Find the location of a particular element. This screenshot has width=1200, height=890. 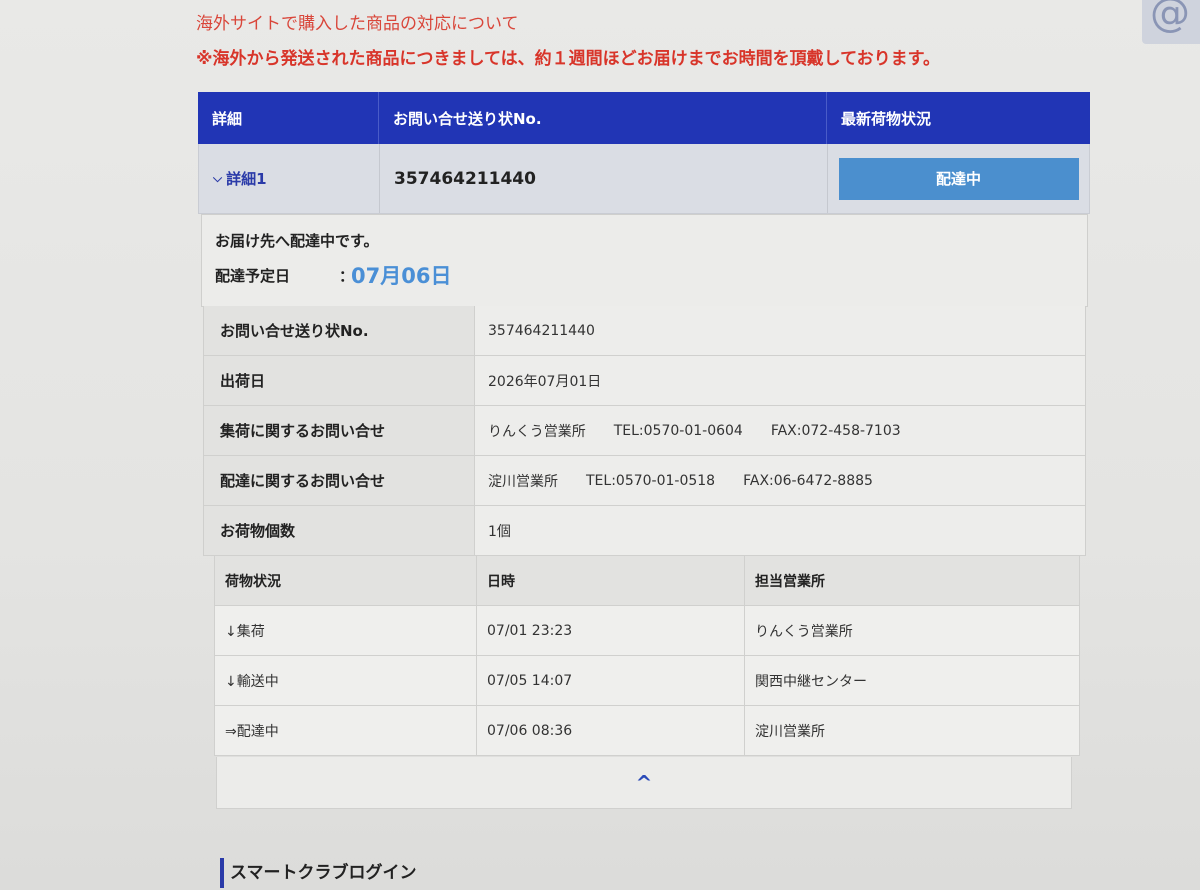

info-label: 配達に関するお問い合せ is located at coordinates (339, 480).